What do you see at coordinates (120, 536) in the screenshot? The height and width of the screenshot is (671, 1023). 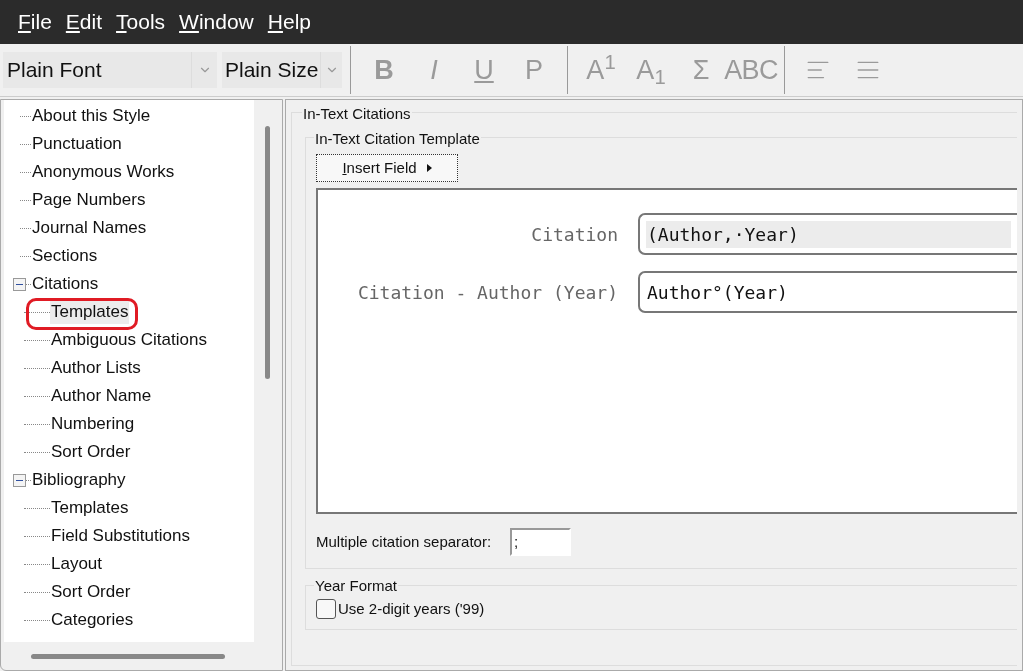 I see `tree-item: Field Substitutions` at bounding box center [120, 536].